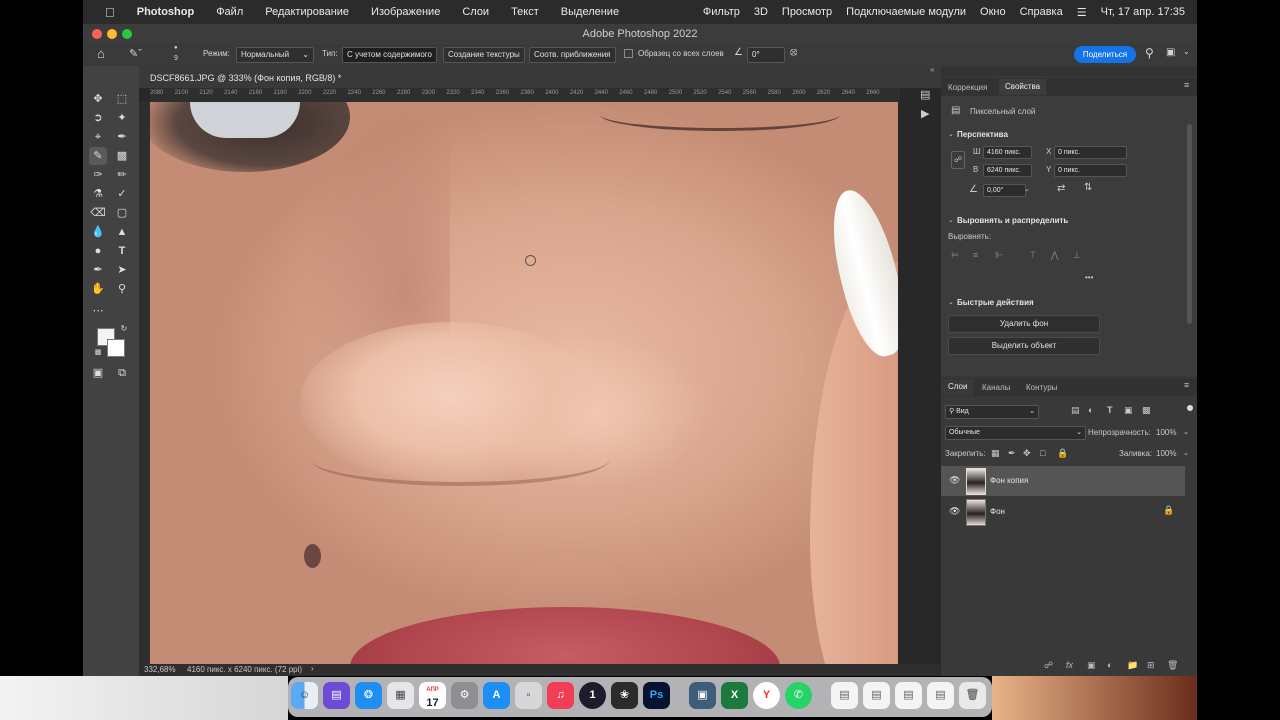 Image resolution: width=1280 pixels, height=720 pixels. Describe the element at coordinates (122, 156) in the screenshot. I see `frame-tool-icon: ▩` at that location.